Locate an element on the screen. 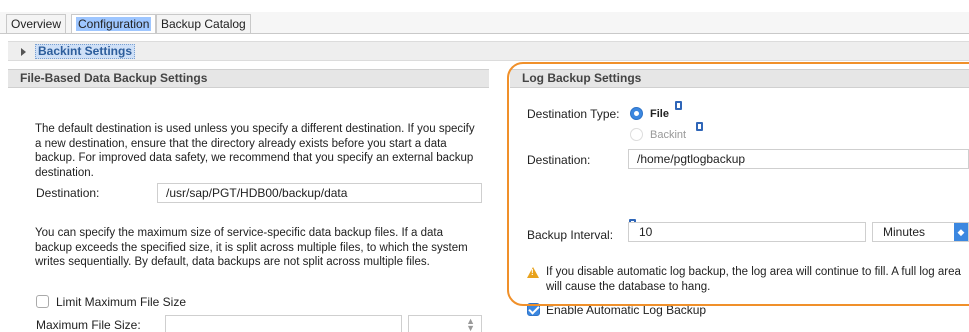 This screenshot has width=969, height=332. backint-settings-label: Backint Settings is located at coordinates (85, 51).